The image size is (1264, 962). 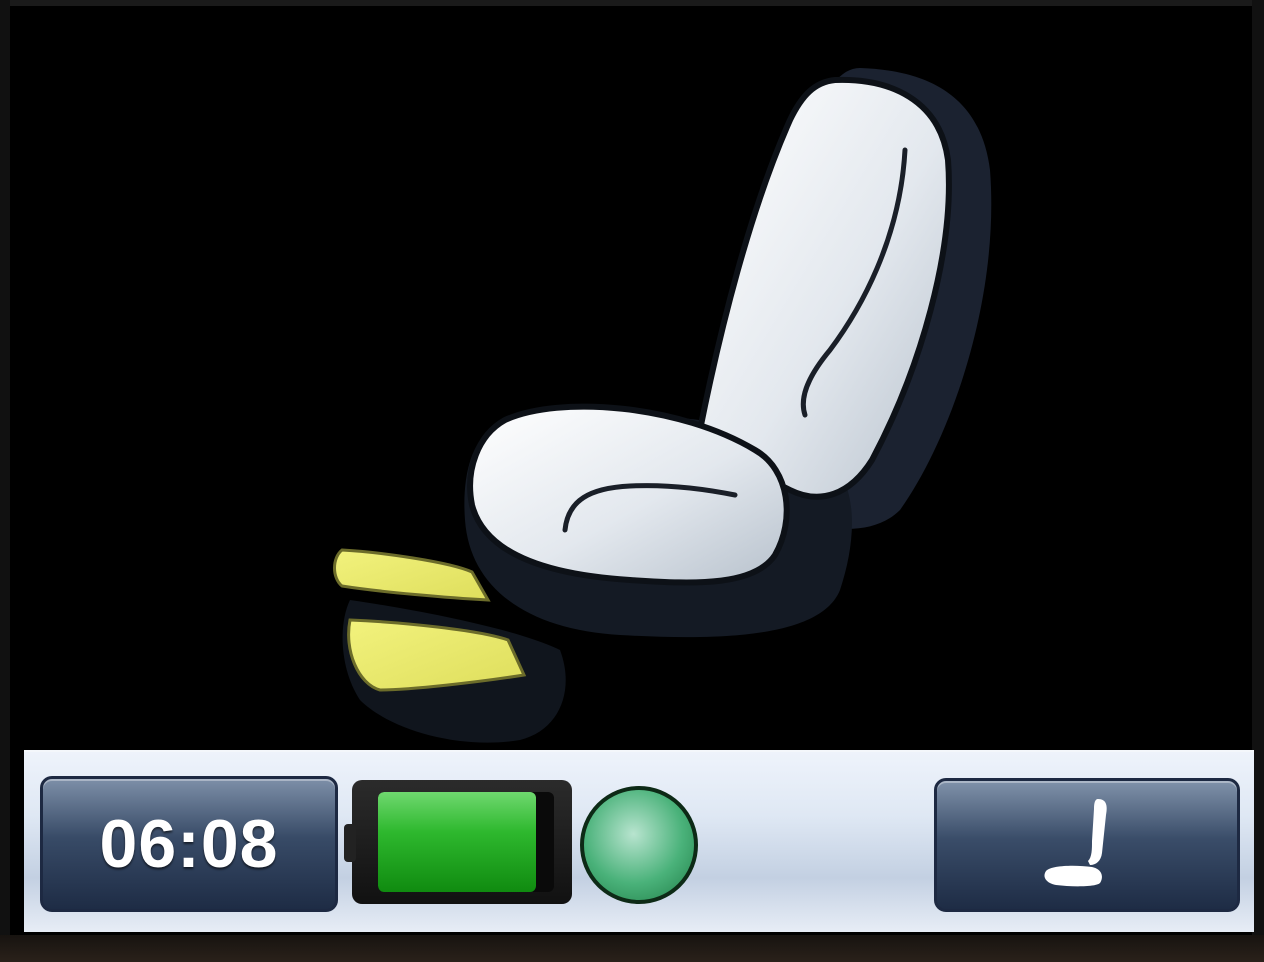 I want to click on clock-display: 06:08, so click(x=189, y=844).